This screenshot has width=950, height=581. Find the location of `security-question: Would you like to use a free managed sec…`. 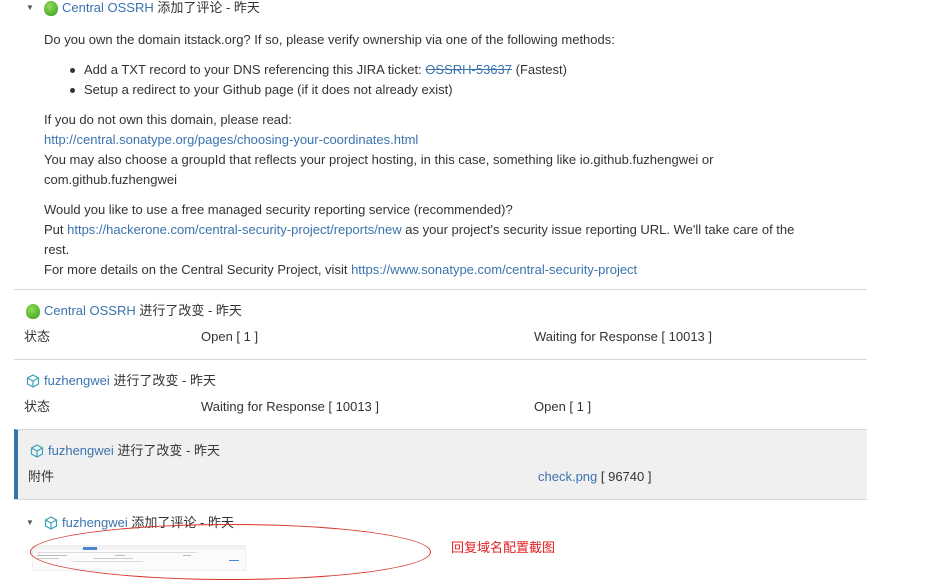

security-question: Would you like to use a free managed sec… is located at coordinates (278, 209).